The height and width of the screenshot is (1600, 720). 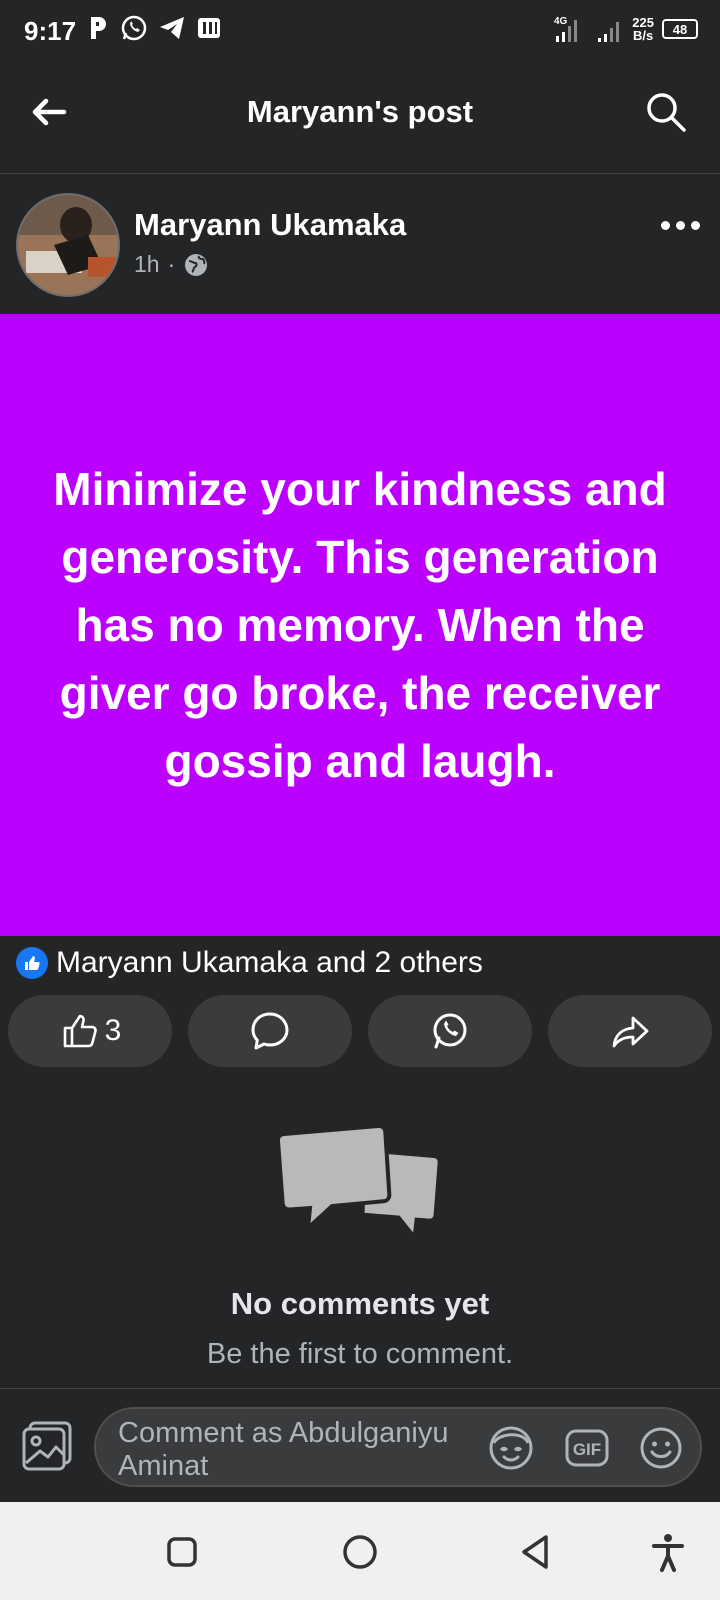 What do you see at coordinates (561, 21) in the screenshot?
I see `svg-text: 4G` at bounding box center [561, 21].